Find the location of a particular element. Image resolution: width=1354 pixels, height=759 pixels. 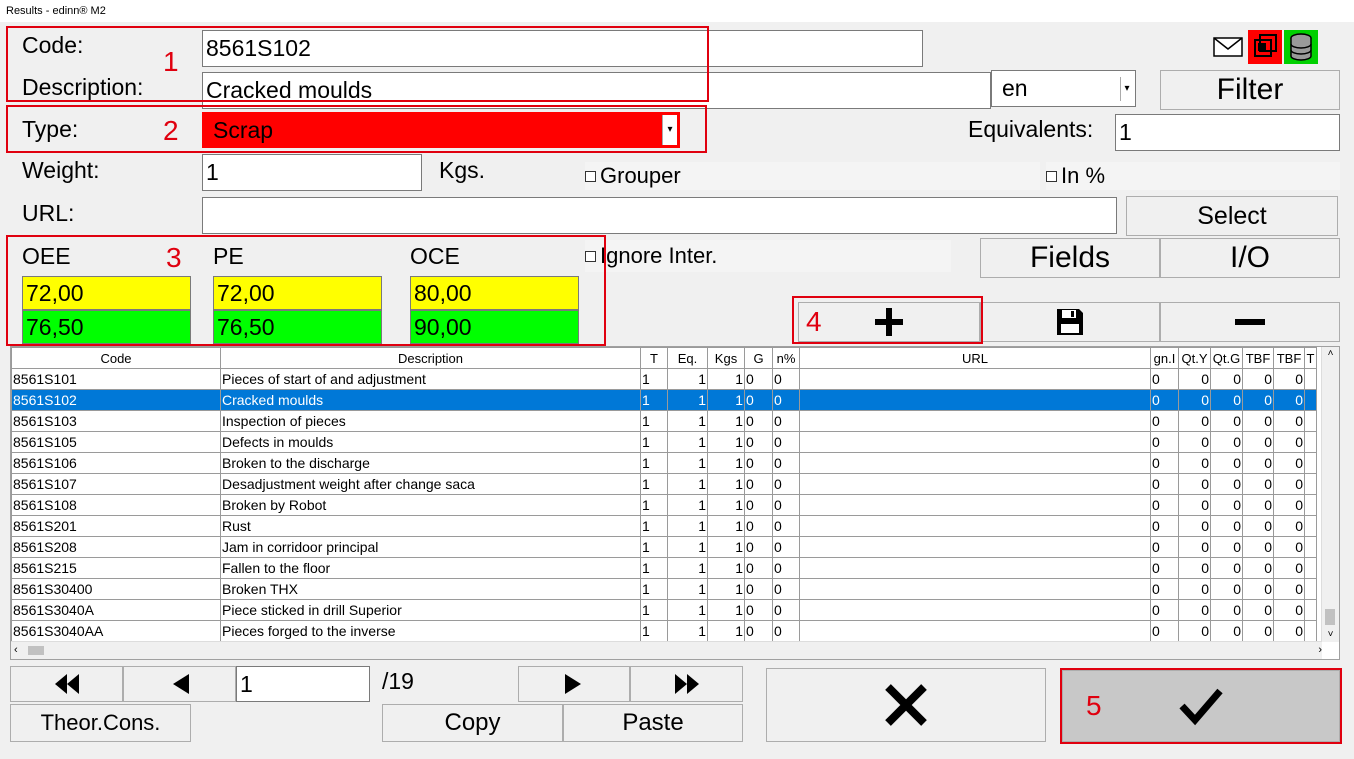

page-total: /19 is located at coordinates (398, 681).